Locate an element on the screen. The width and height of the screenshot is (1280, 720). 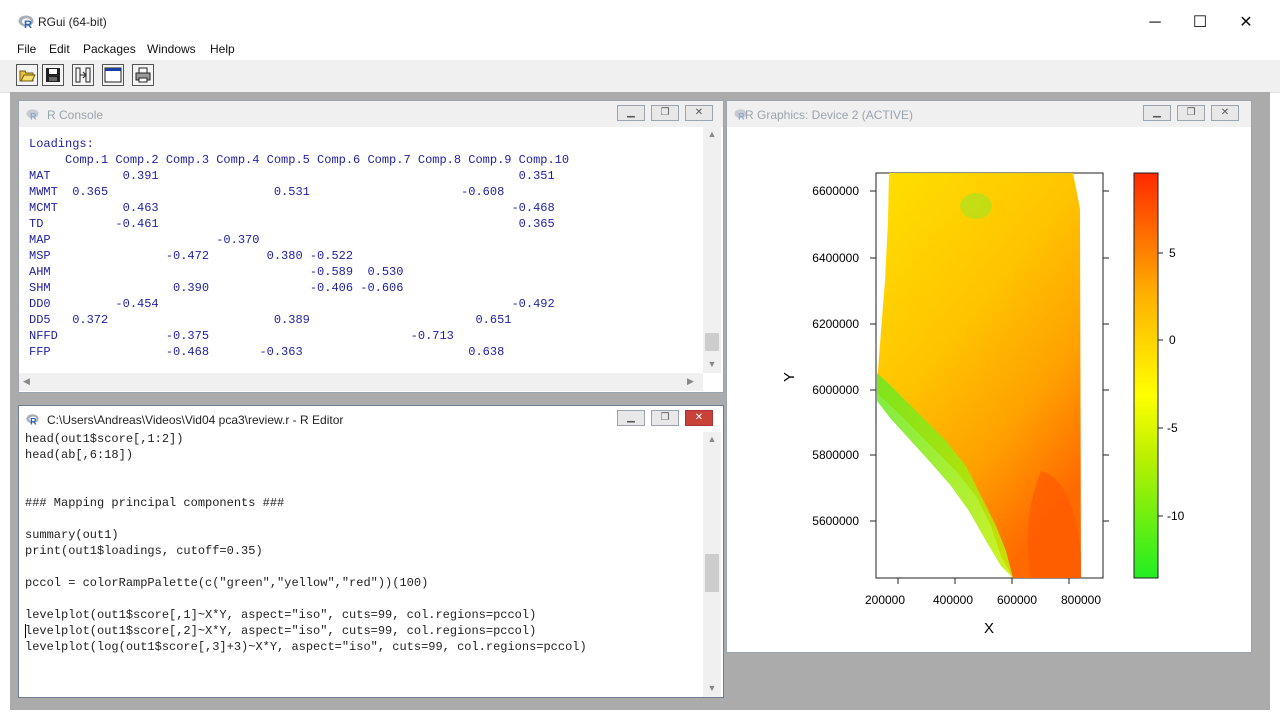
menu-file: File is located at coordinates (26, 49).